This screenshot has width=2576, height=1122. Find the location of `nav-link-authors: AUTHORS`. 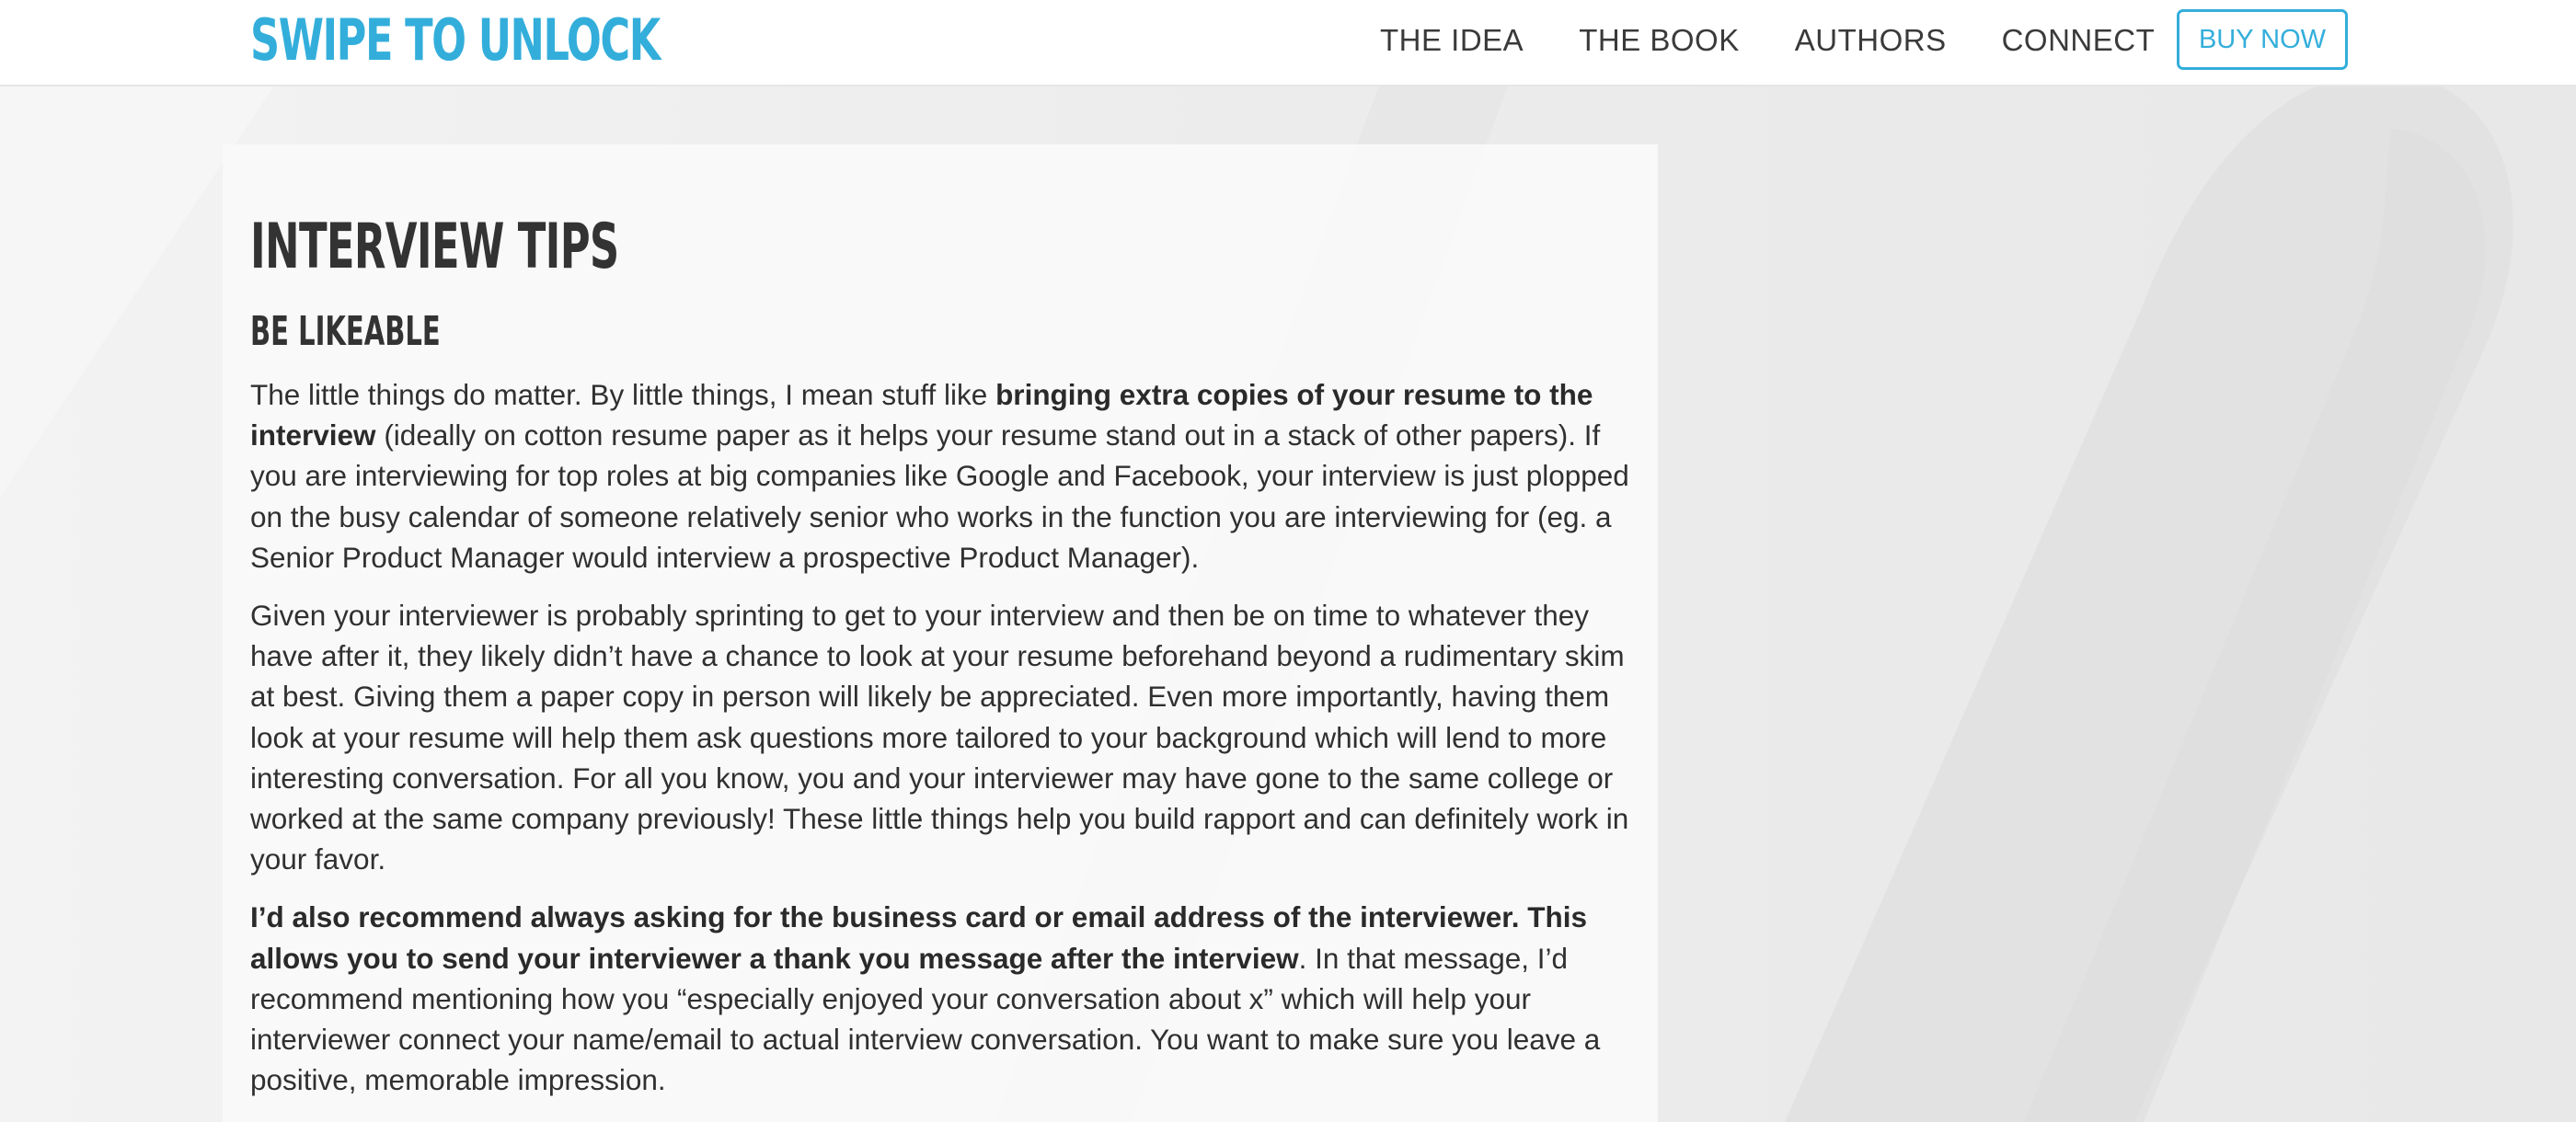

nav-link-authors: AUTHORS is located at coordinates (1871, 40).